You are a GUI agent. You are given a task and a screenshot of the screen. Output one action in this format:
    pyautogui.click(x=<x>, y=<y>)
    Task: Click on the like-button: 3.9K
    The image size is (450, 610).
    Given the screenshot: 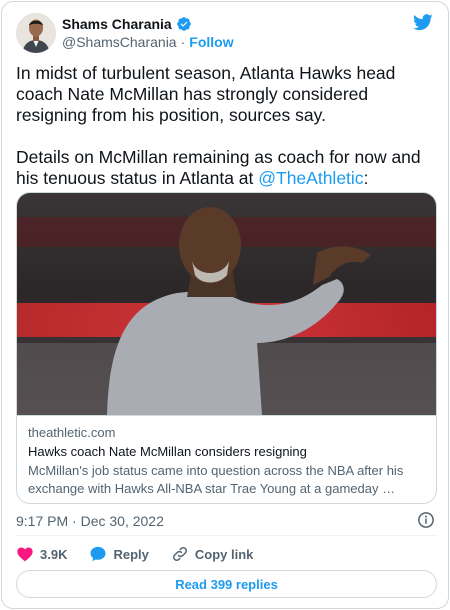 What is the action you would take?
    pyautogui.click(x=41, y=554)
    